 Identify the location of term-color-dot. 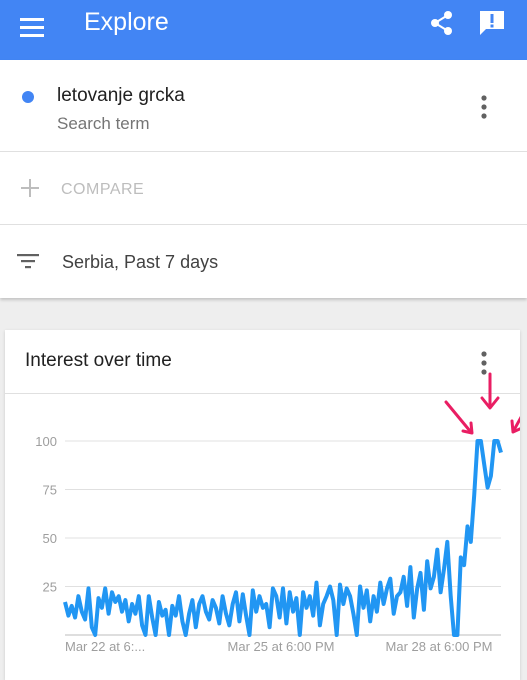
(28, 97).